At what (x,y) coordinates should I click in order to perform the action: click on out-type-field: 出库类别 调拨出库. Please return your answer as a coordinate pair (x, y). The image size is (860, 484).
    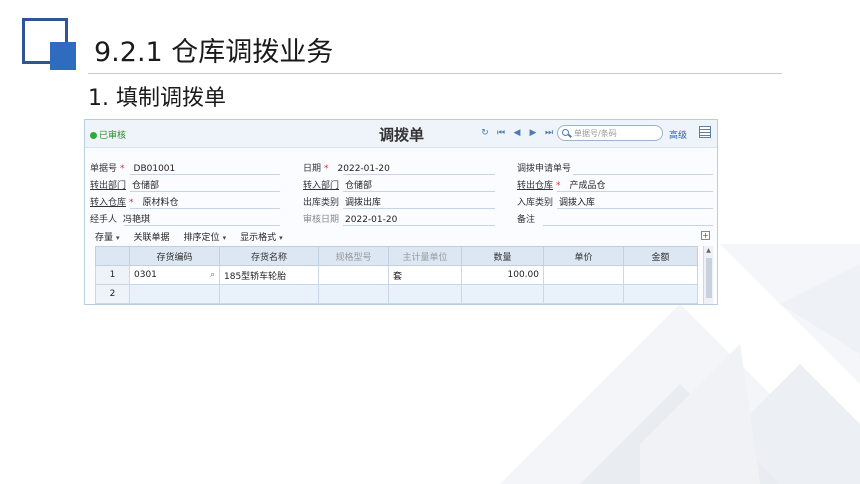
    Looking at the image, I should click on (399, 201).